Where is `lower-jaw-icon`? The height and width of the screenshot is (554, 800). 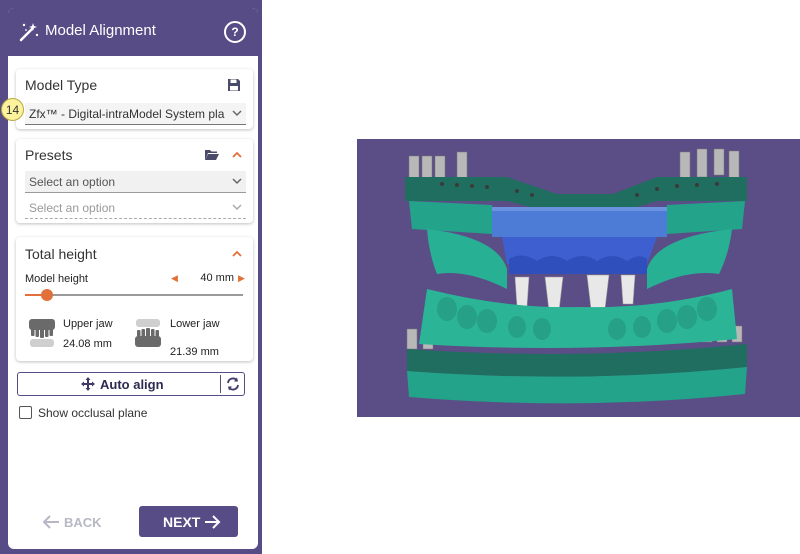 lower-jaw-icon is located at coordinates (148, 333).